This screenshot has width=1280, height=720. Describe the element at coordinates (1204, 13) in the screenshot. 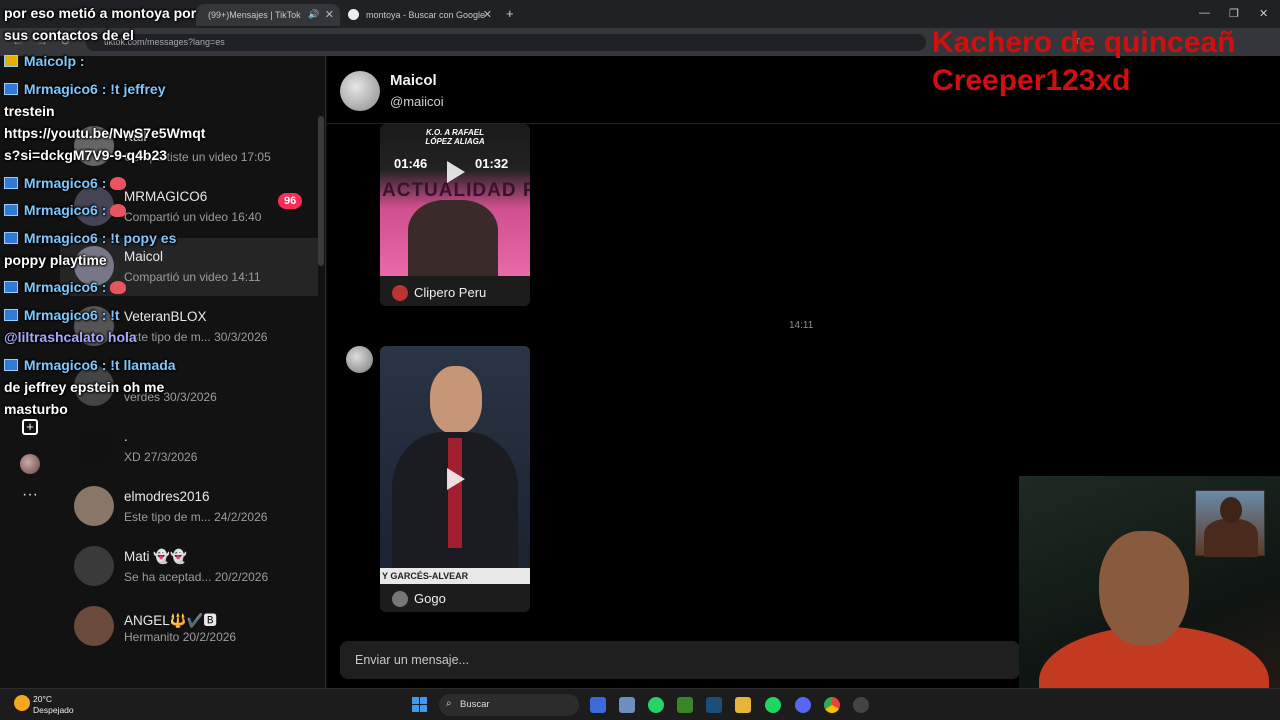

I see `minimize-icon: —` at that location.